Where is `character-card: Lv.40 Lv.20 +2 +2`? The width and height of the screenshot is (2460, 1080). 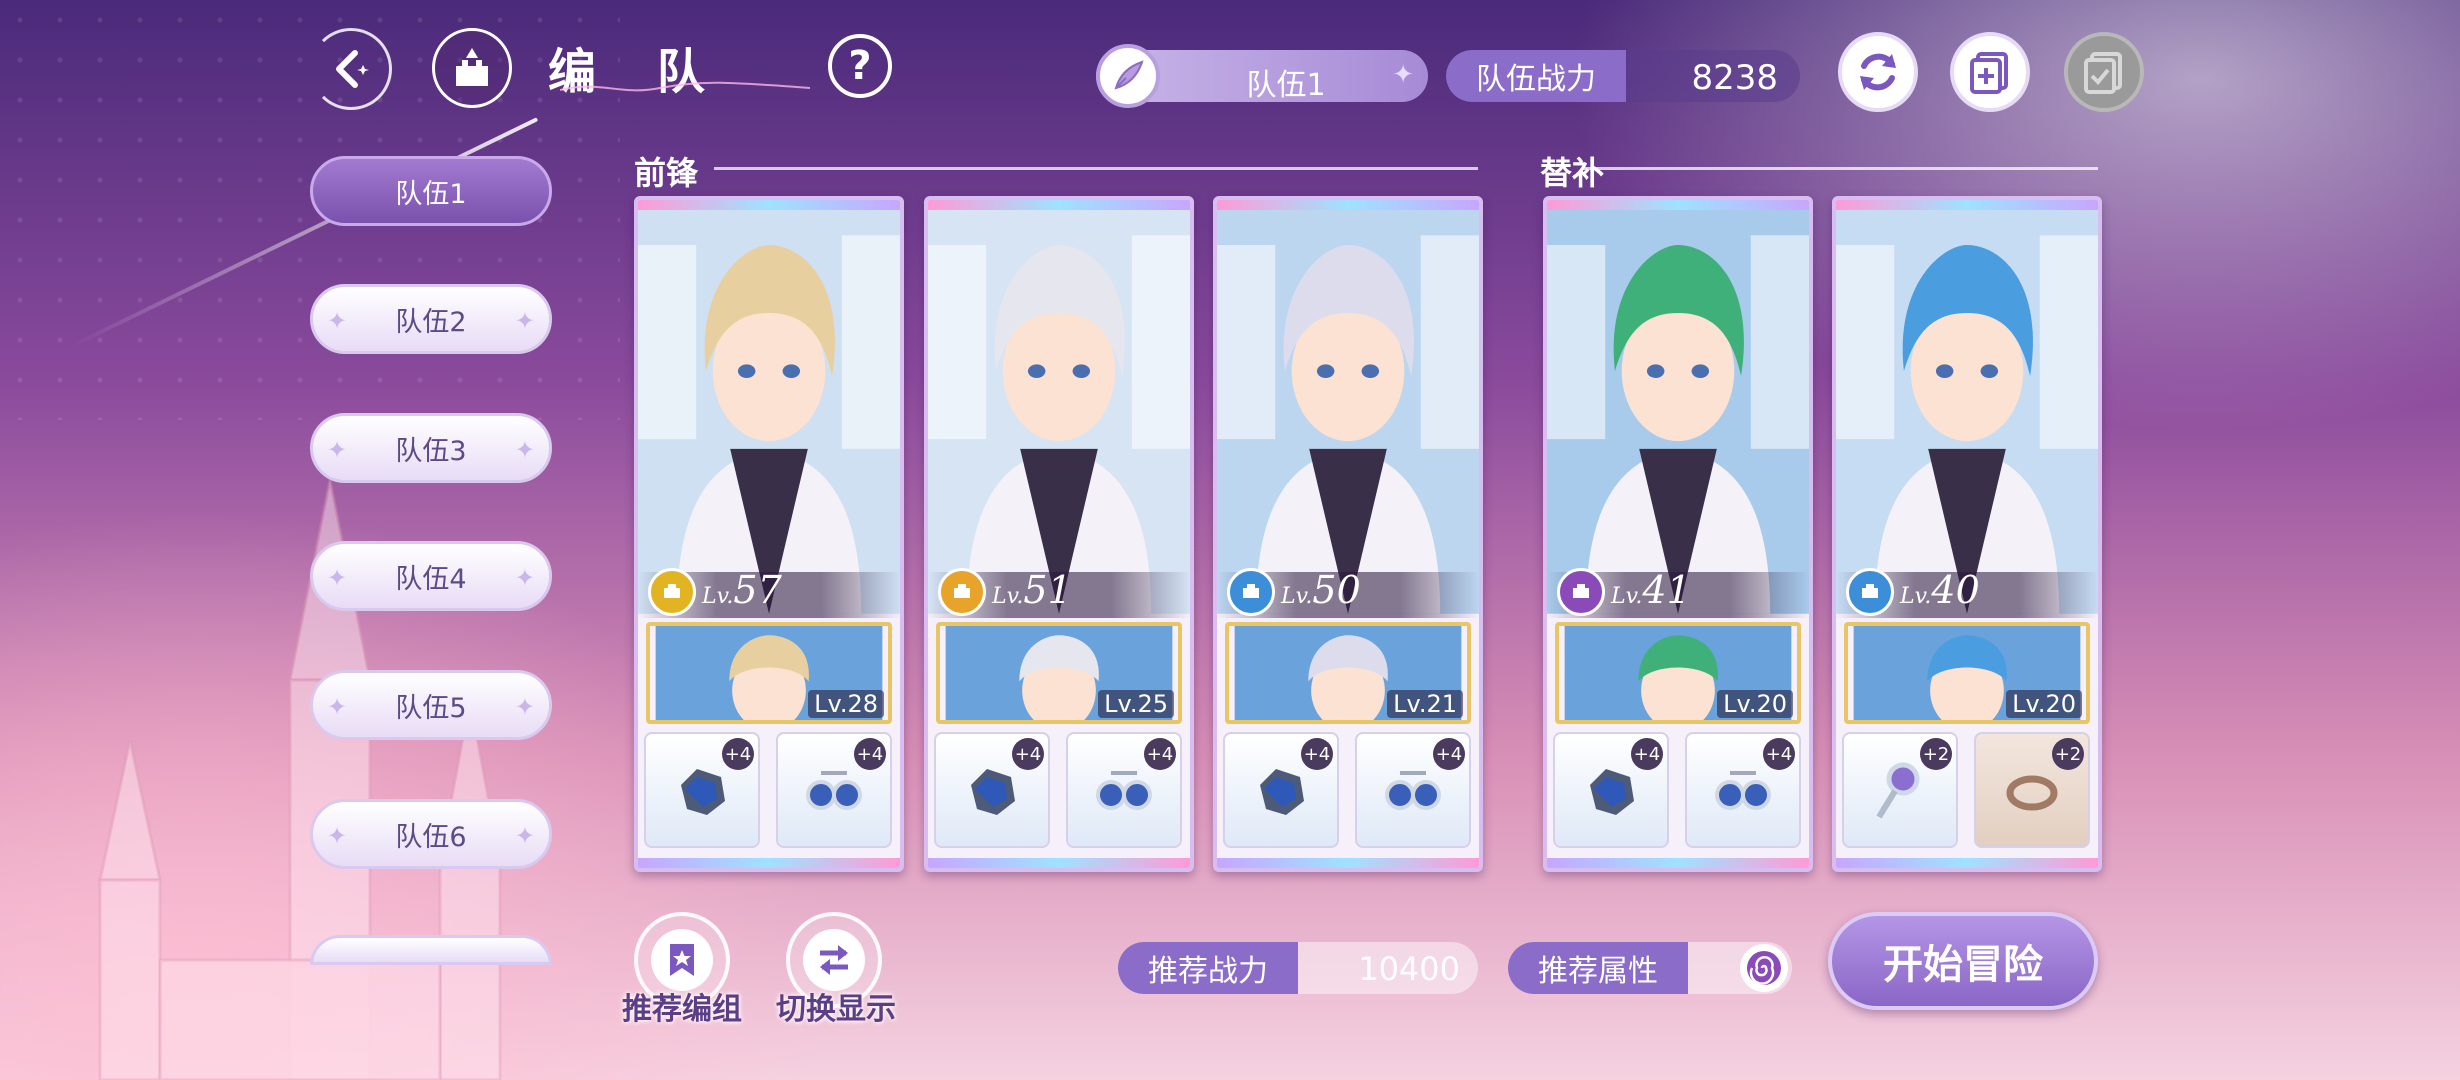
character-card: Lv.40 Lv.20 +2 +2 is located at coordinates (1967, 534).